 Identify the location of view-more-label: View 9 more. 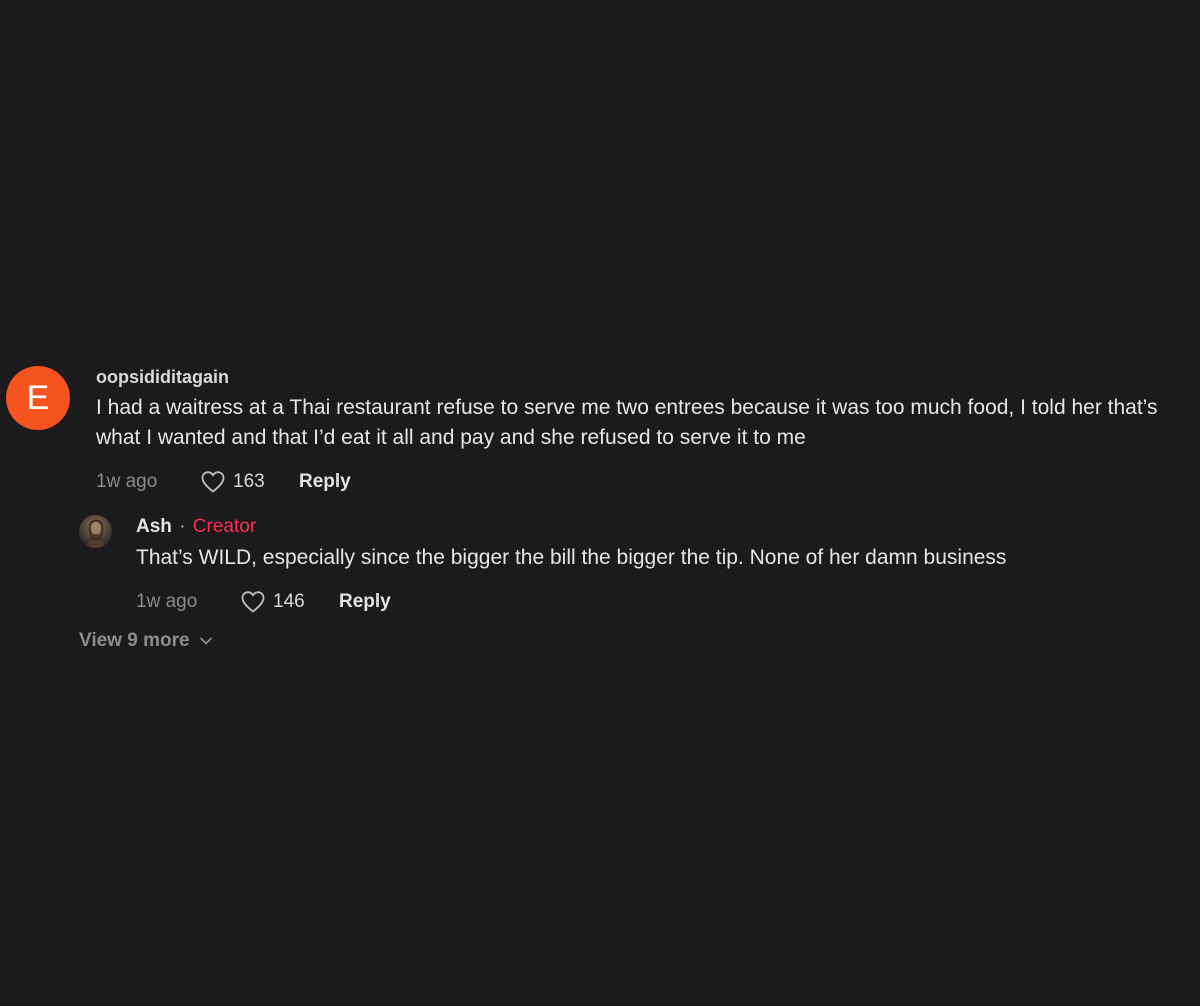
(134, 640).